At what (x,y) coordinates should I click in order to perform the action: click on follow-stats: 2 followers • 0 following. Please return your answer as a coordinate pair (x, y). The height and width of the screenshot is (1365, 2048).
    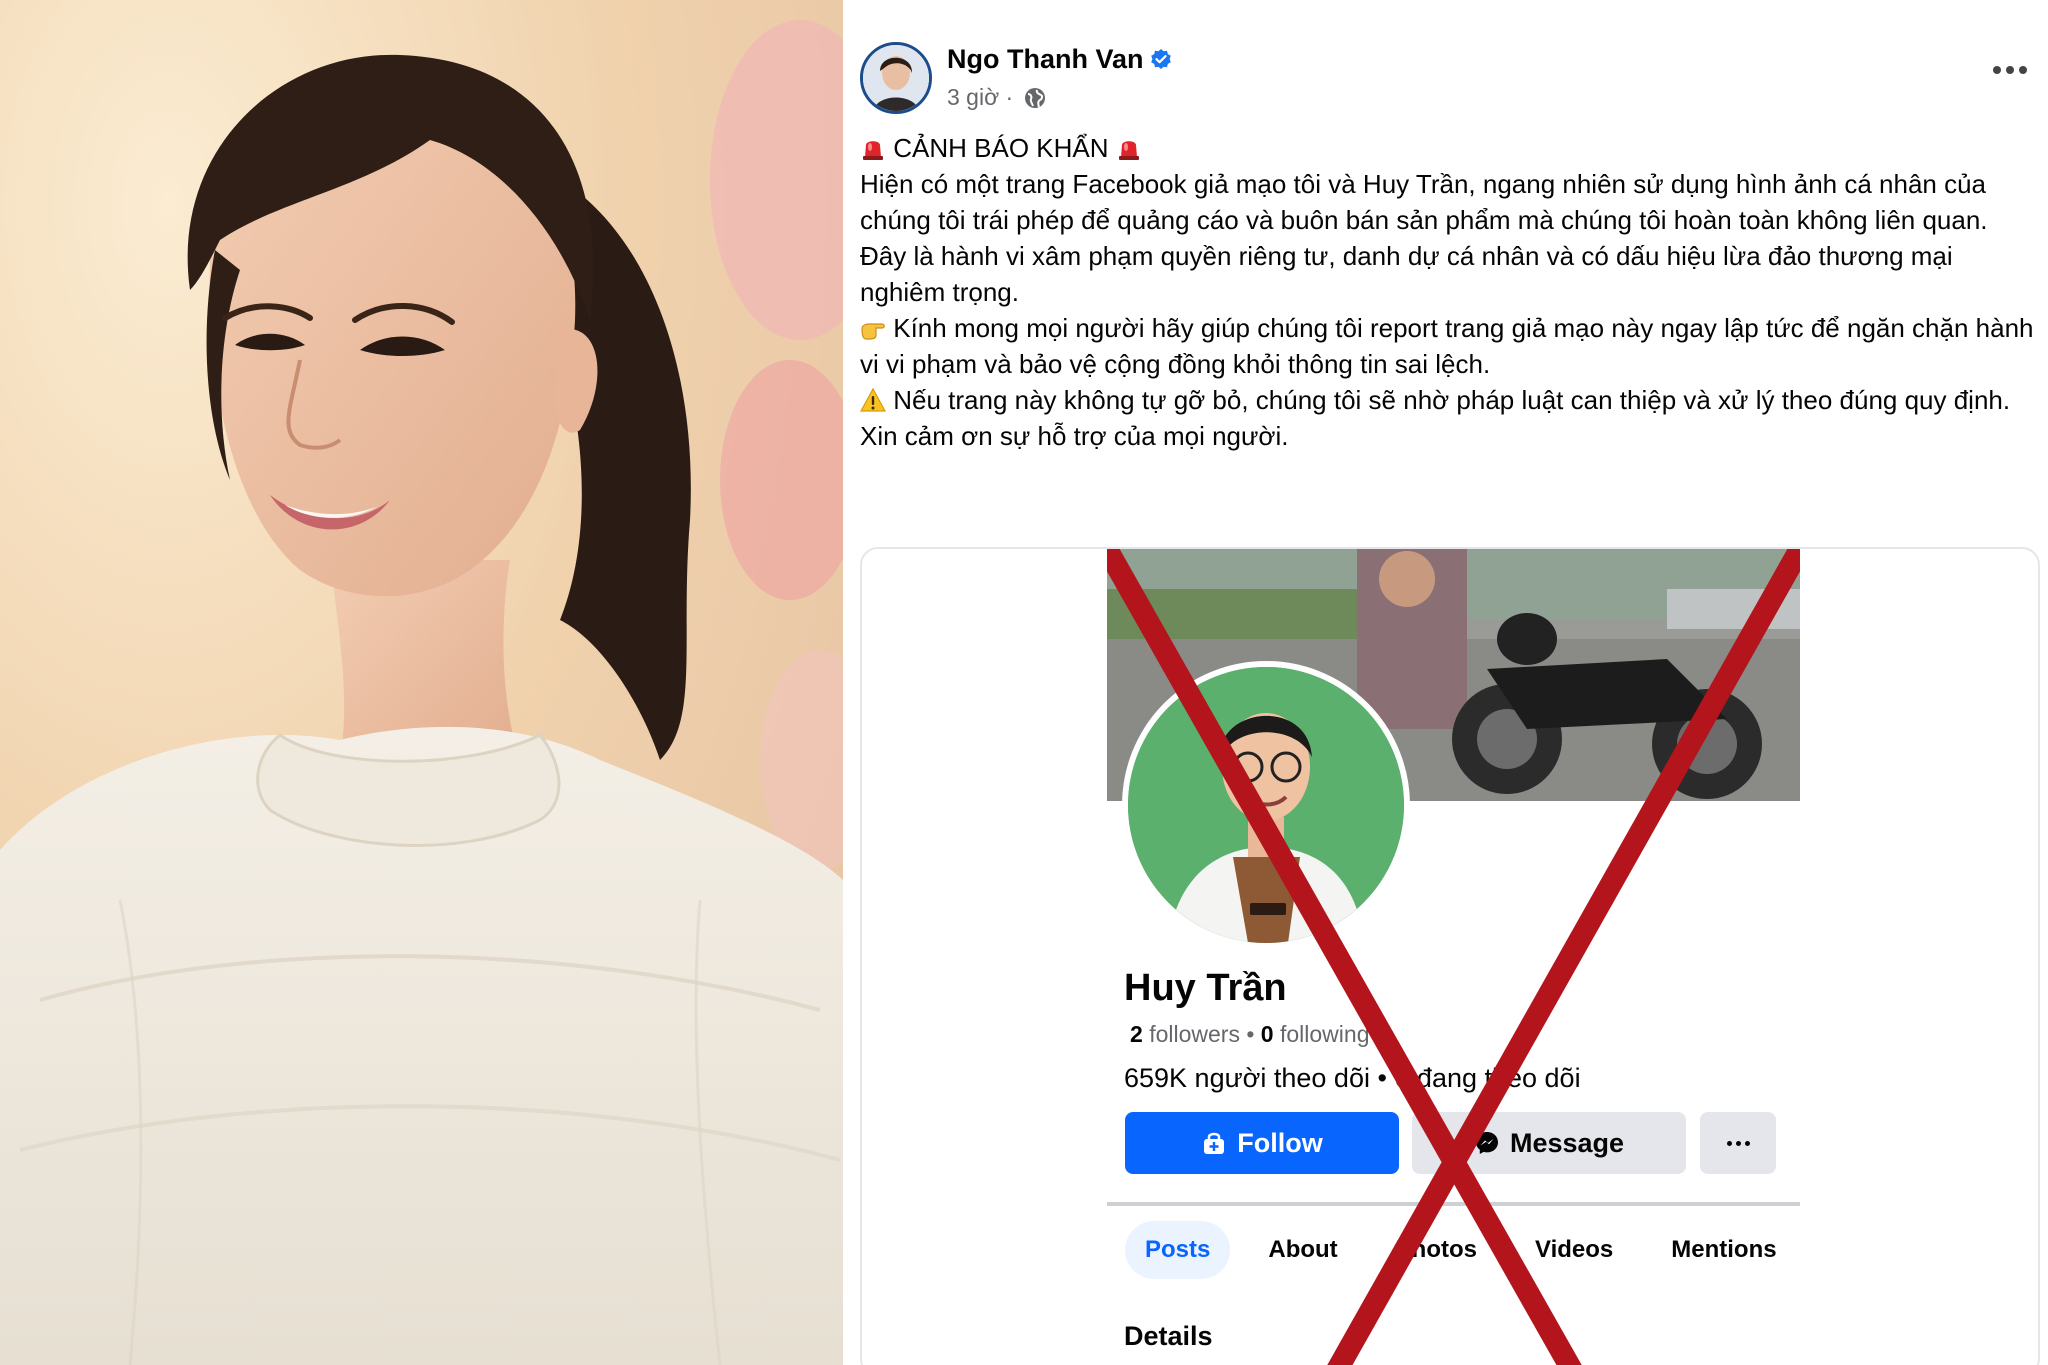
    Looking at the image, I should click on (1249, 1034).